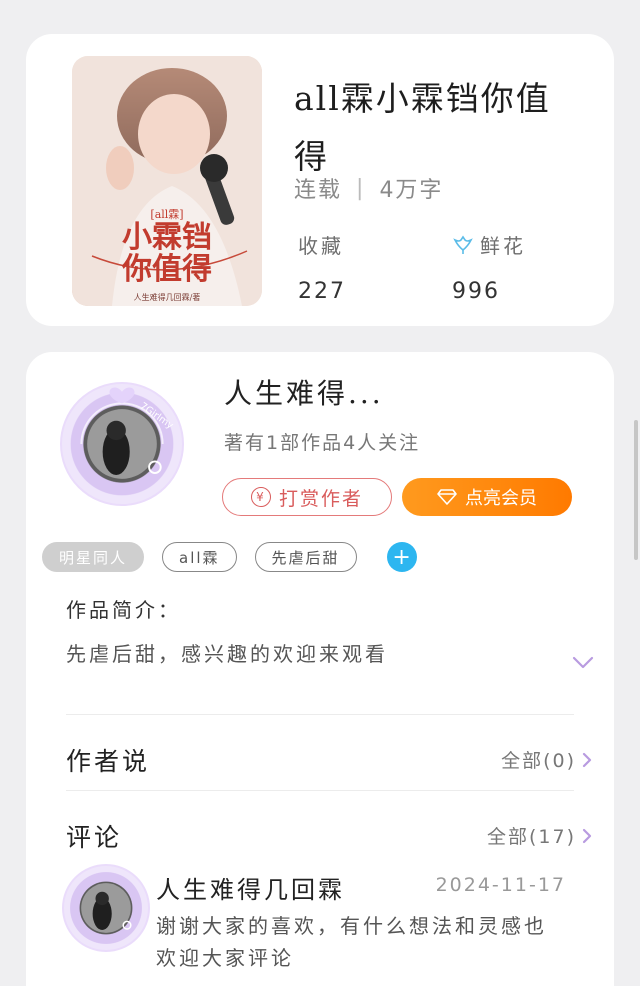  Describe the element at coordinates (503, 246) in the screenshot. I see `flowers-label: 鲜花` at that location.